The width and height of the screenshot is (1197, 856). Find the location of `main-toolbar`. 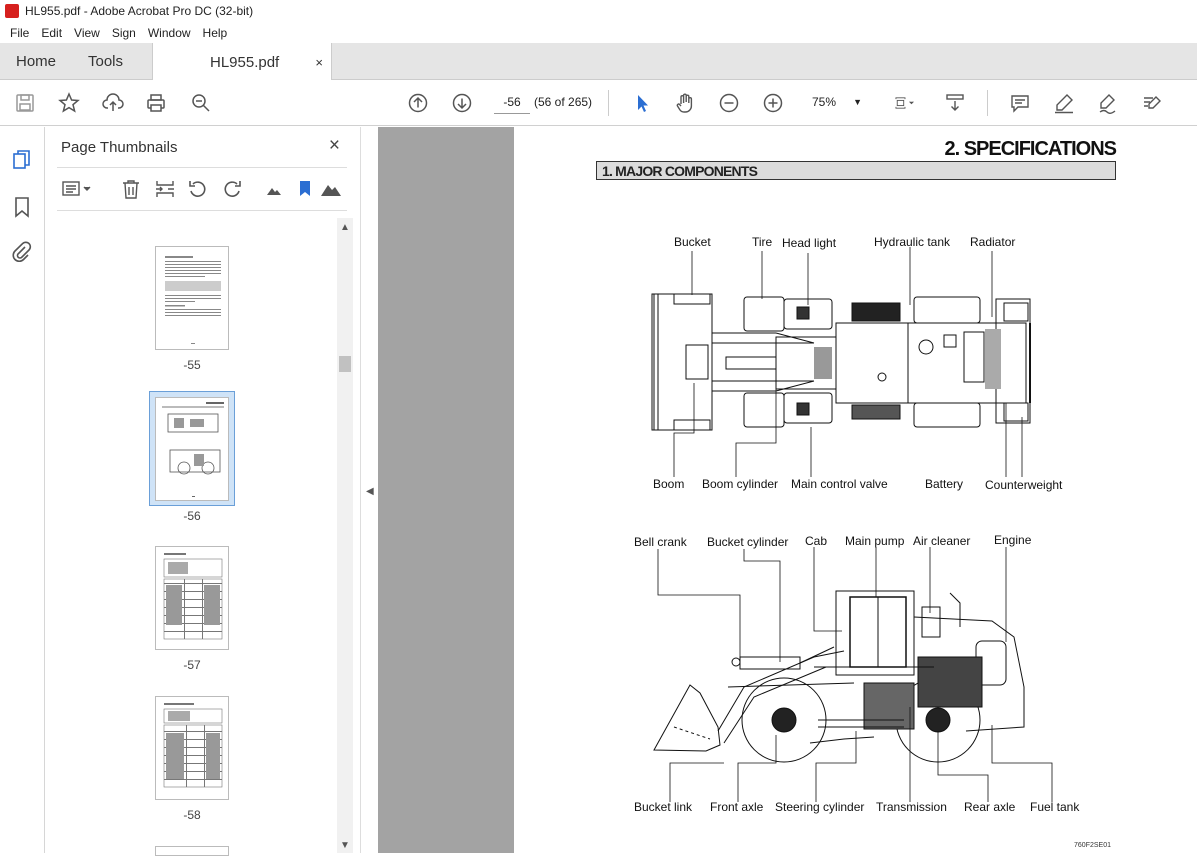

main-toolbar is located at coordinates (598, 103).